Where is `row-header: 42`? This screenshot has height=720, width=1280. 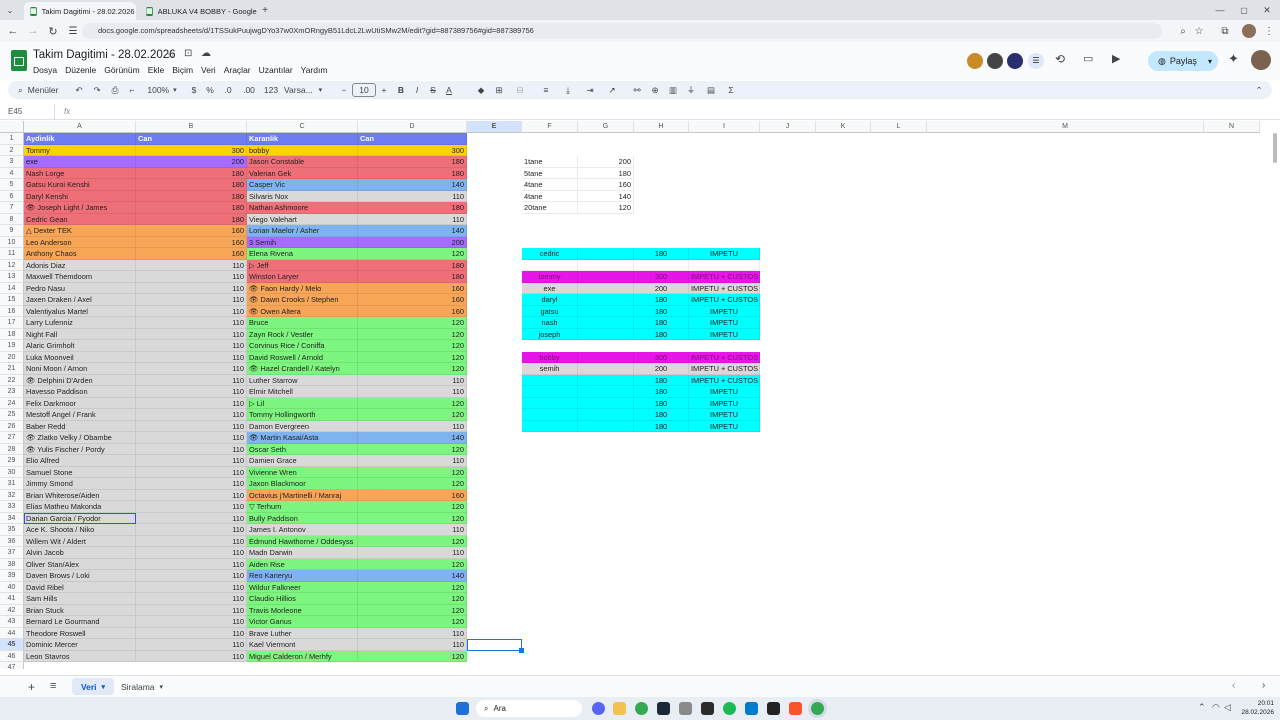
row-header: 42 is located at coordinates (12, 610).